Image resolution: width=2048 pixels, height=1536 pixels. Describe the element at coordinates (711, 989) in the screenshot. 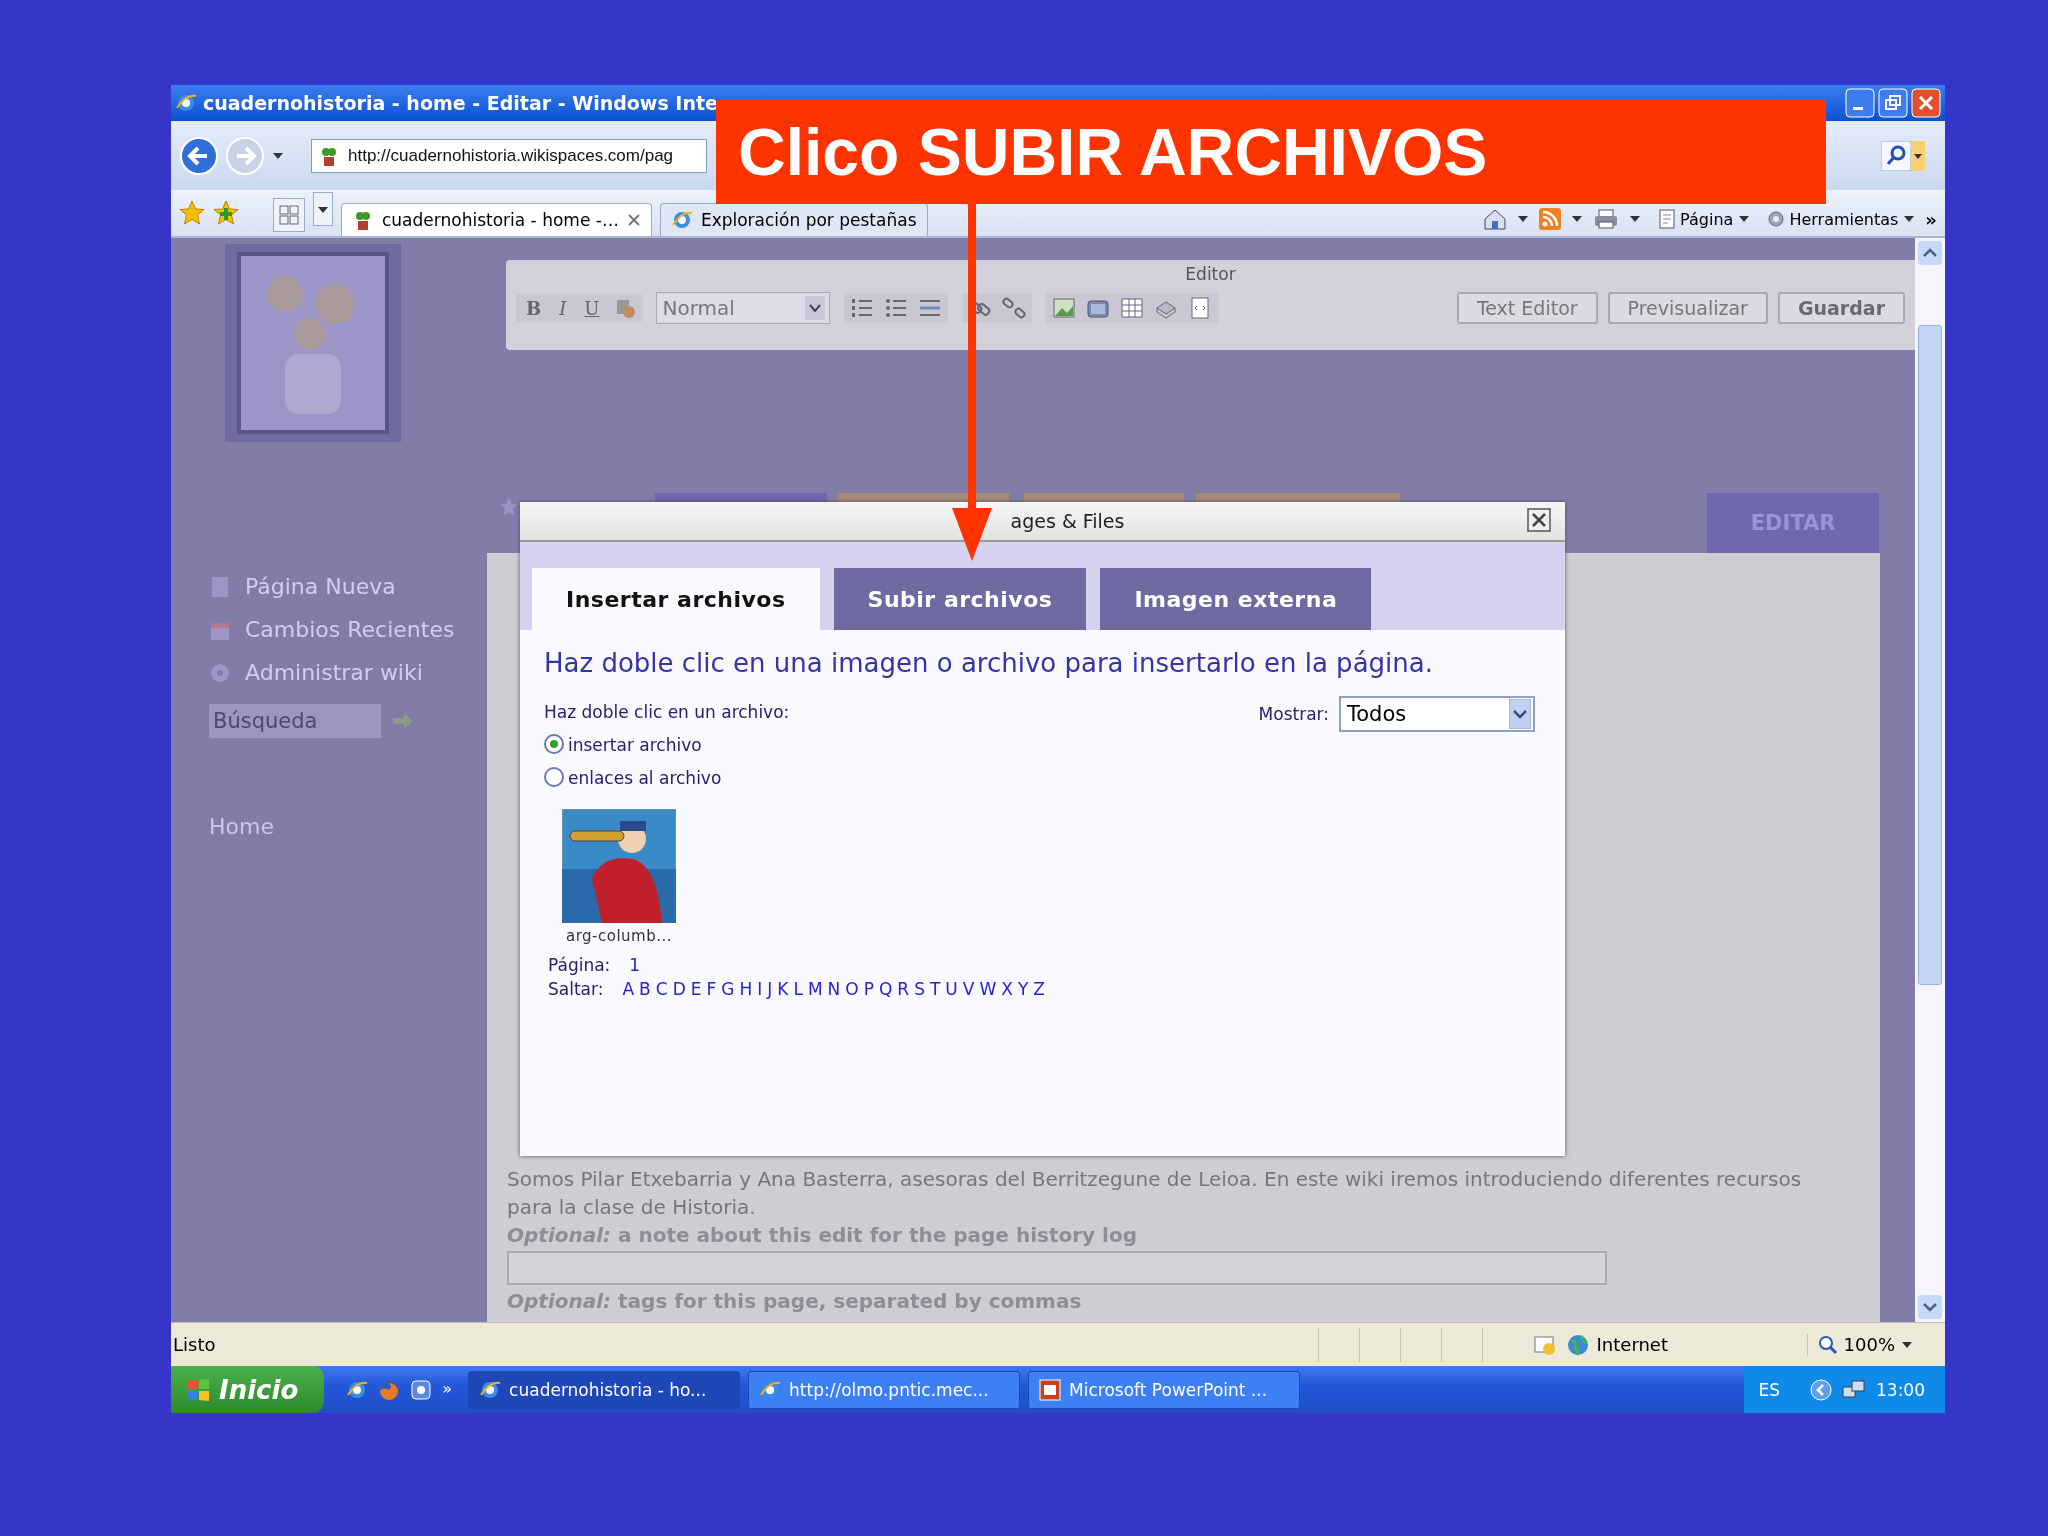

I see `letter-link: F` at that location.